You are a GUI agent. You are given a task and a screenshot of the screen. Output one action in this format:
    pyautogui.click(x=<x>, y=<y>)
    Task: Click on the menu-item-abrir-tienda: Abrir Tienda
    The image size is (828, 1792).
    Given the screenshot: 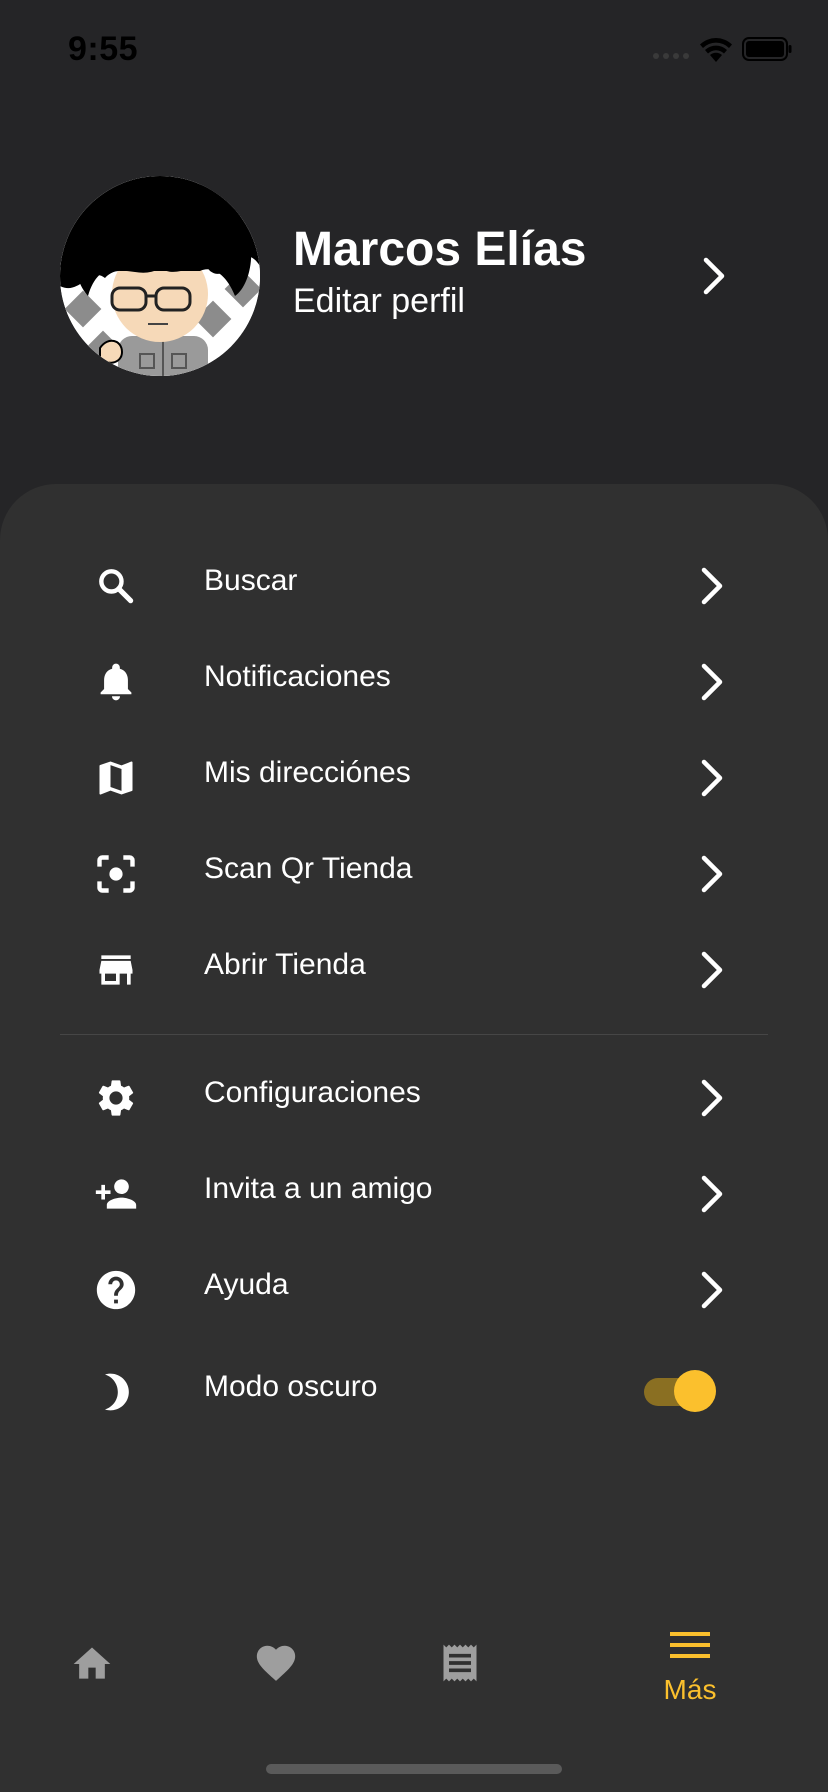 What is the action you would take?
    pyautogui.click(x=414, y=970)
    